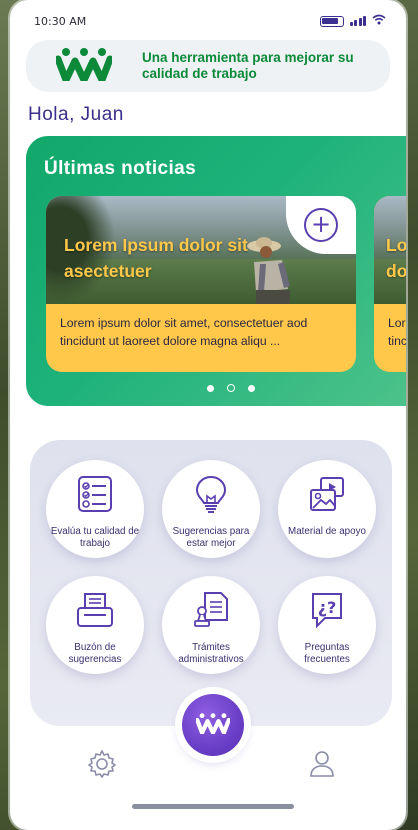 The width and height of the screenshot is (418, 830). What do you see at coordinates (95, 537) in the screenshot?
I see `menu-item-label: Evalúa tu calidad de trabajo` at bounding box center [95, 537].